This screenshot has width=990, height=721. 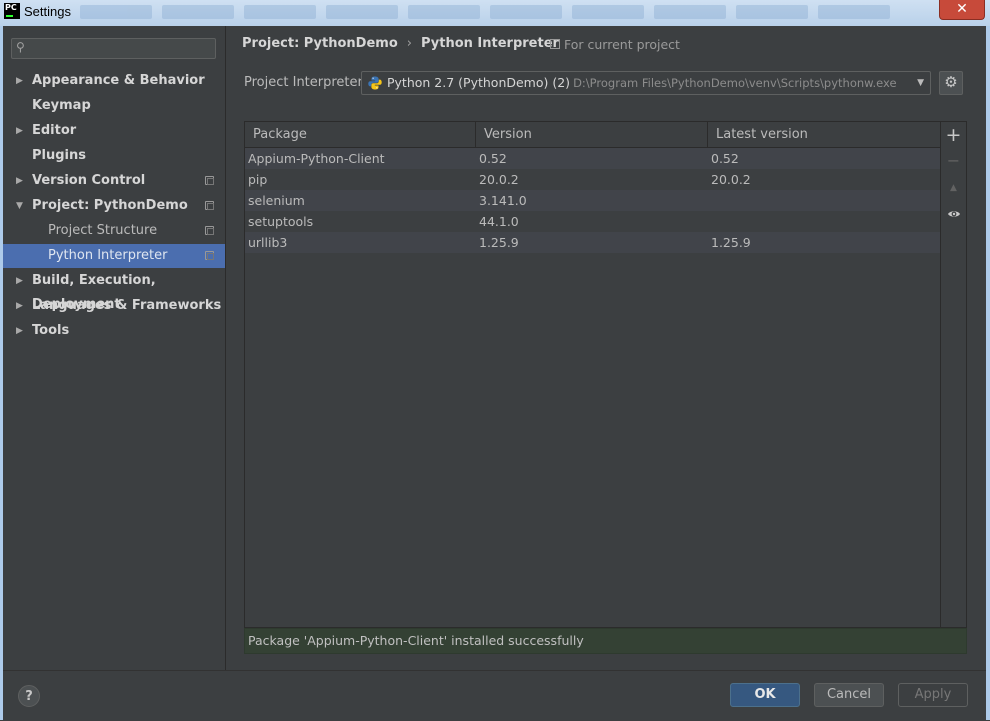 I want to click on table-row: selenium 3.141.0, so click(x=592, y=200).